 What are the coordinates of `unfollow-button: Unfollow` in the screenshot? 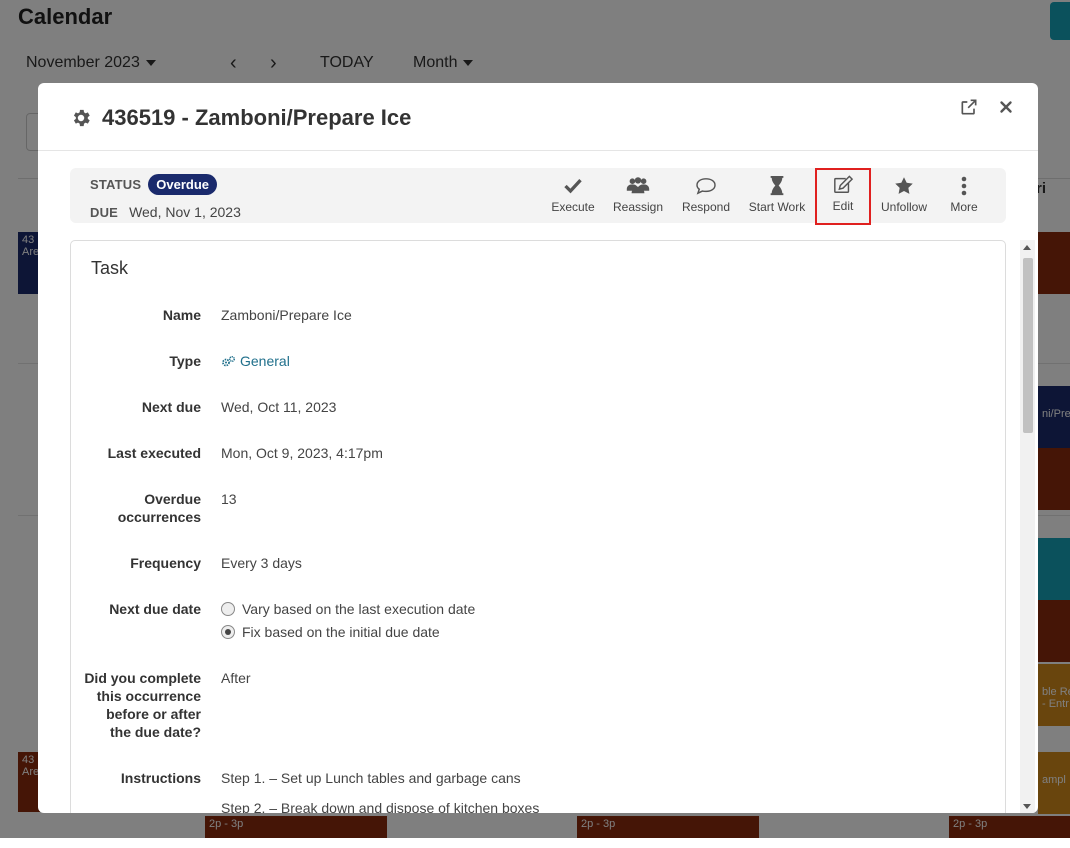 It's located at (904, 196).